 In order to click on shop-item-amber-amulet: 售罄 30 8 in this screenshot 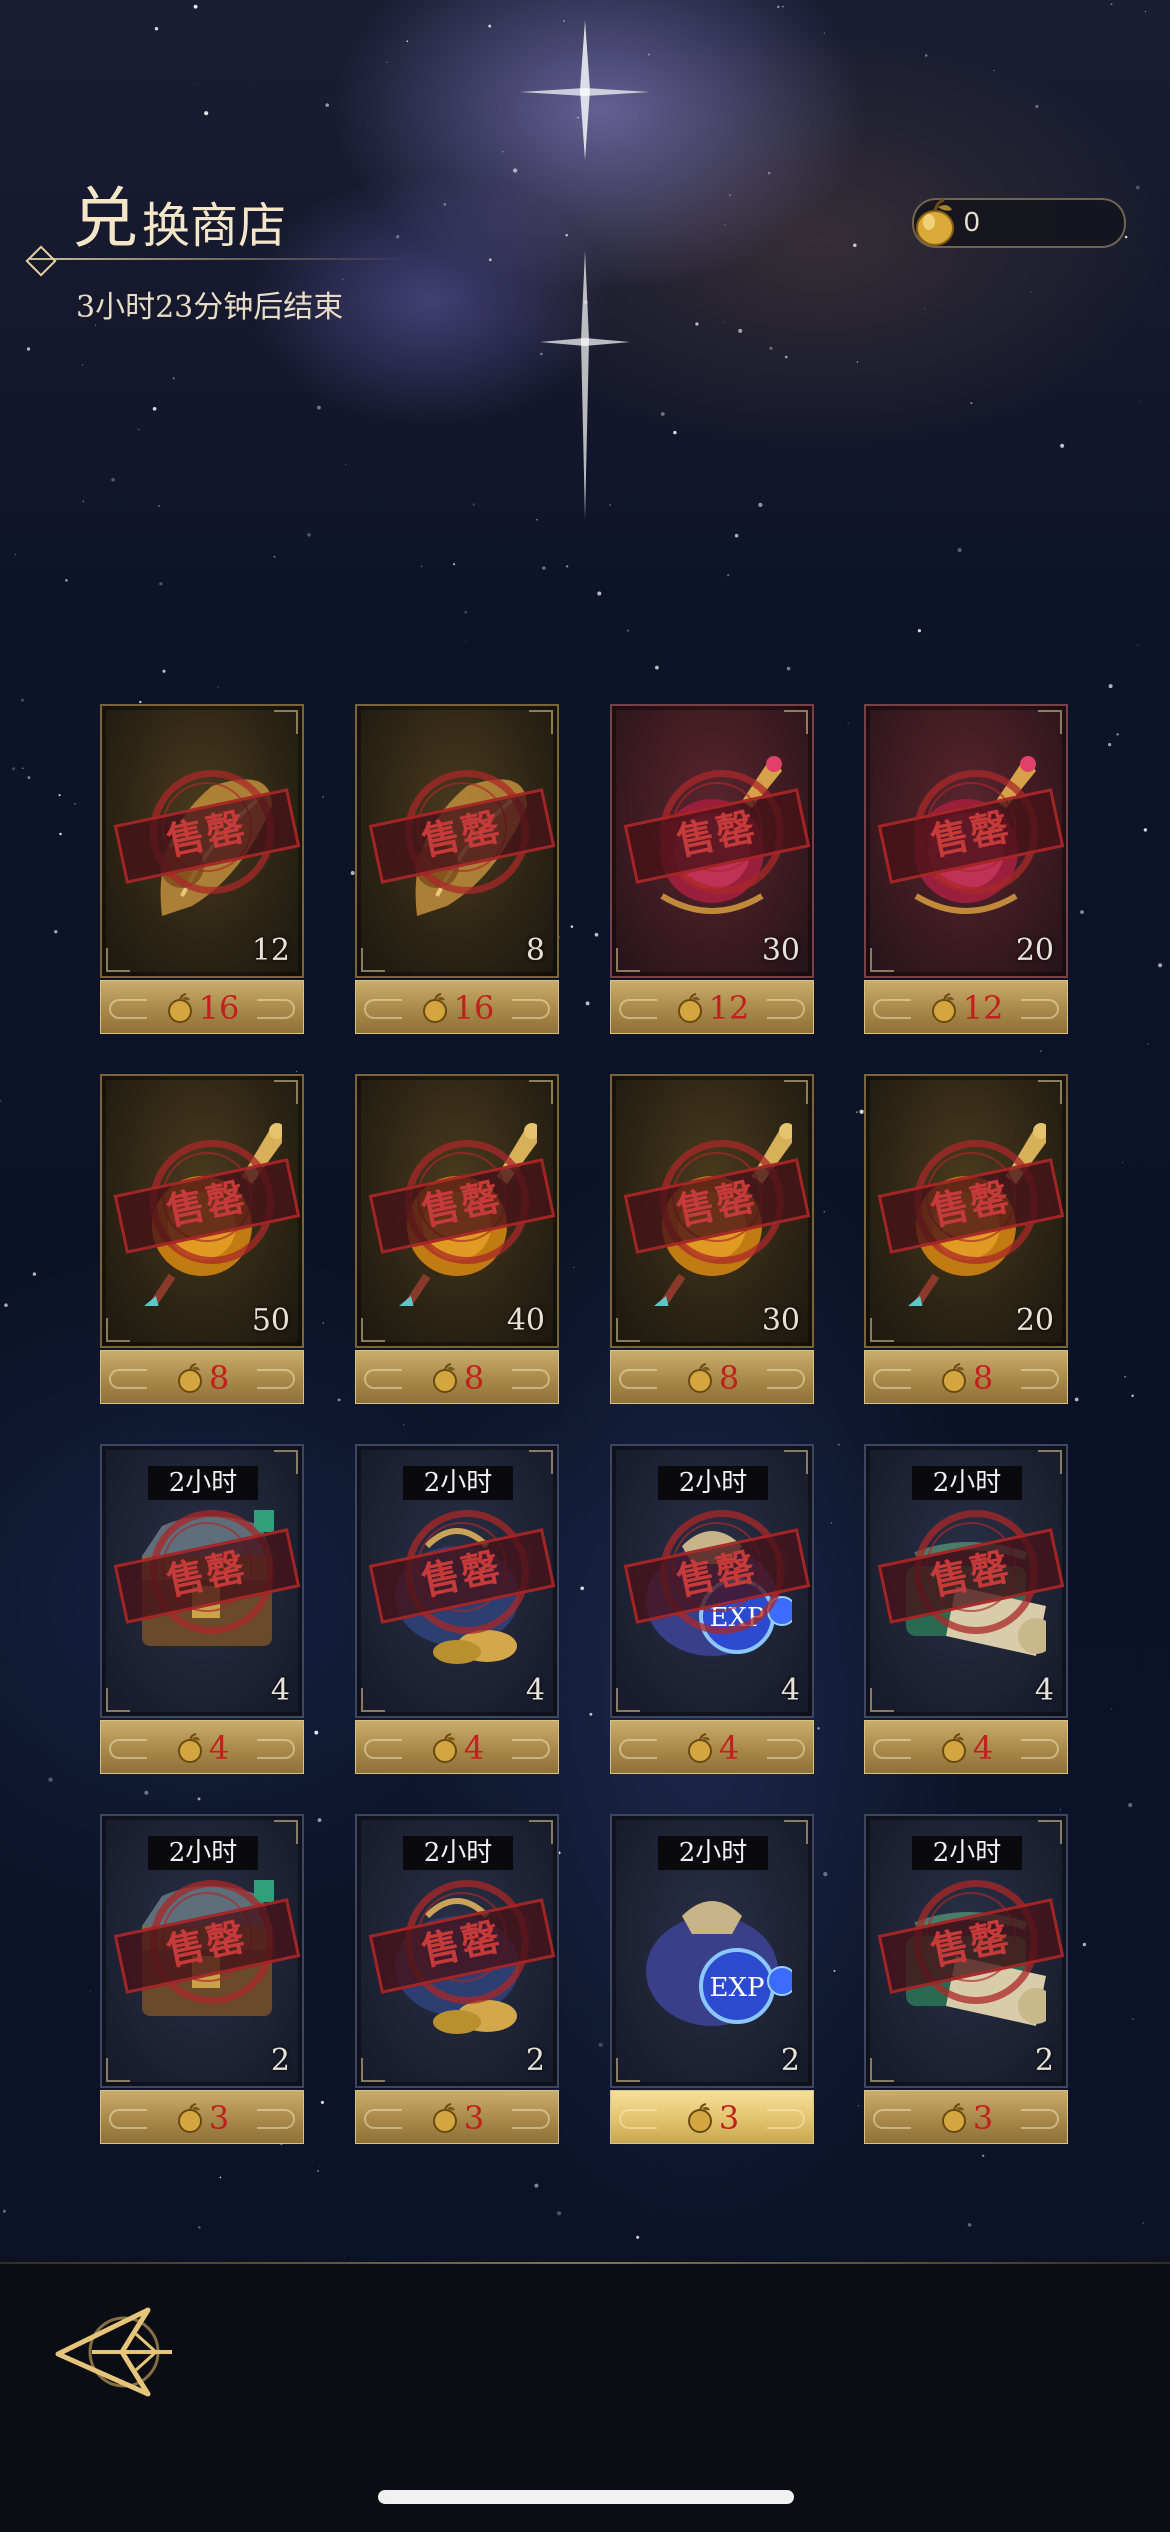, I will do `click(712, 1240)`.